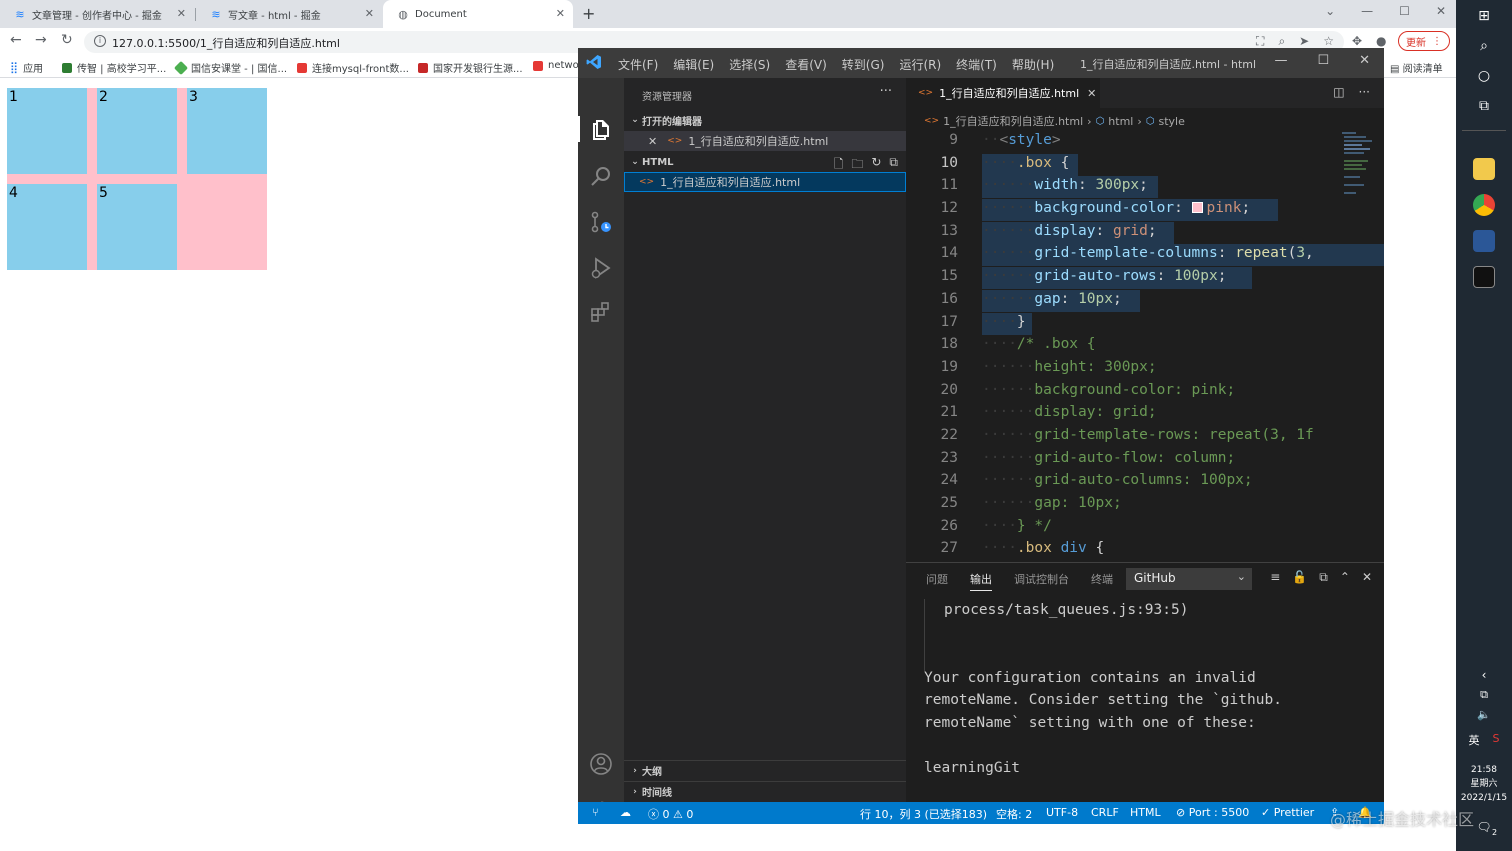 This screenshot has width=1512, height=851. Describe the element at coordinates (1189, 579) in the screenshot. I see `output-channel-select: GitHub ⌄` at that location.